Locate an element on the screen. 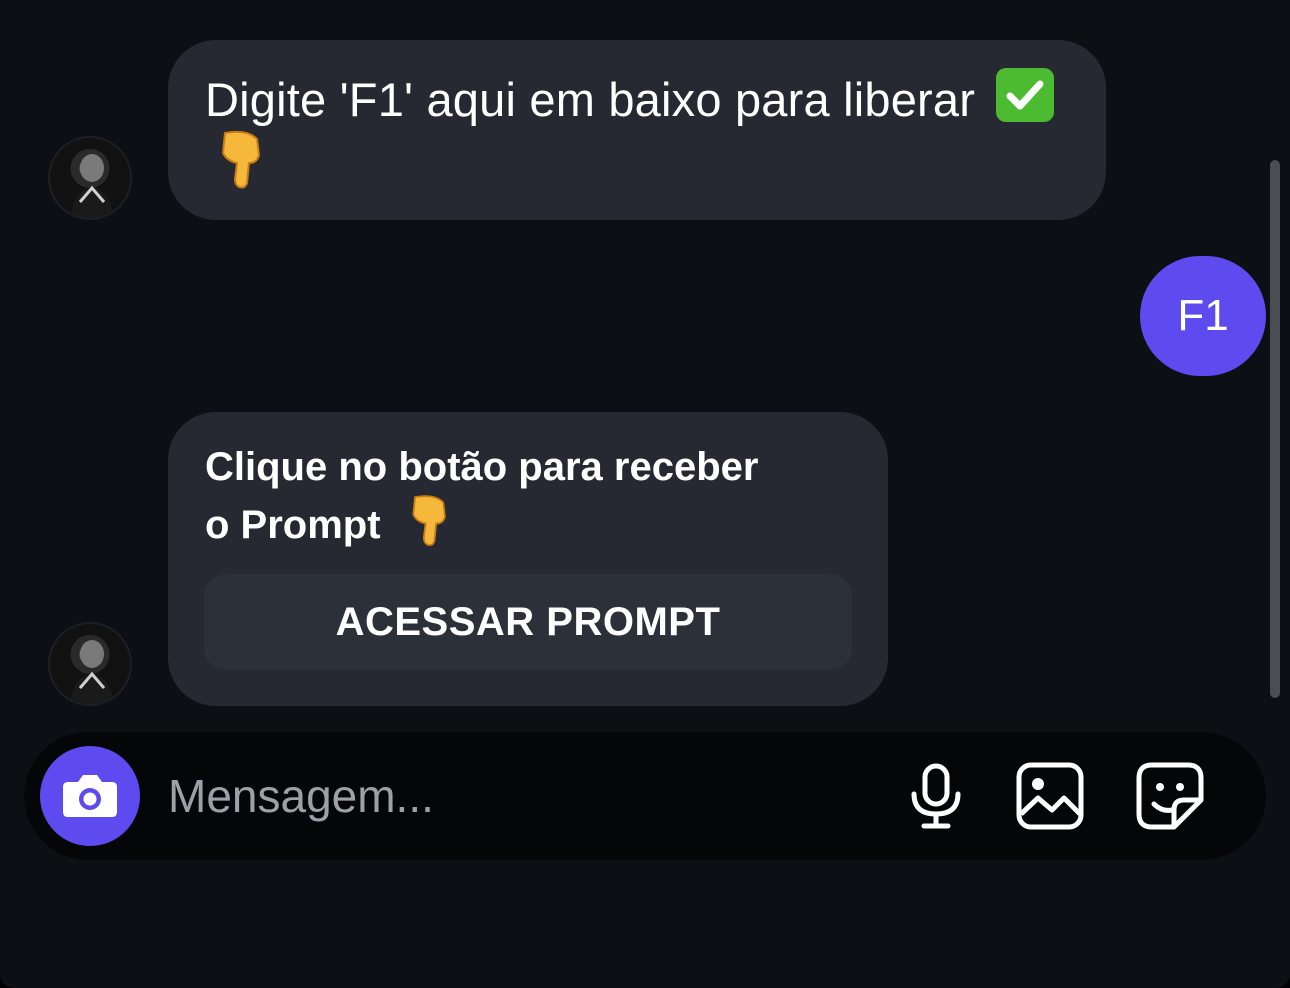  image-icon is located at coordinates (1050, 796).